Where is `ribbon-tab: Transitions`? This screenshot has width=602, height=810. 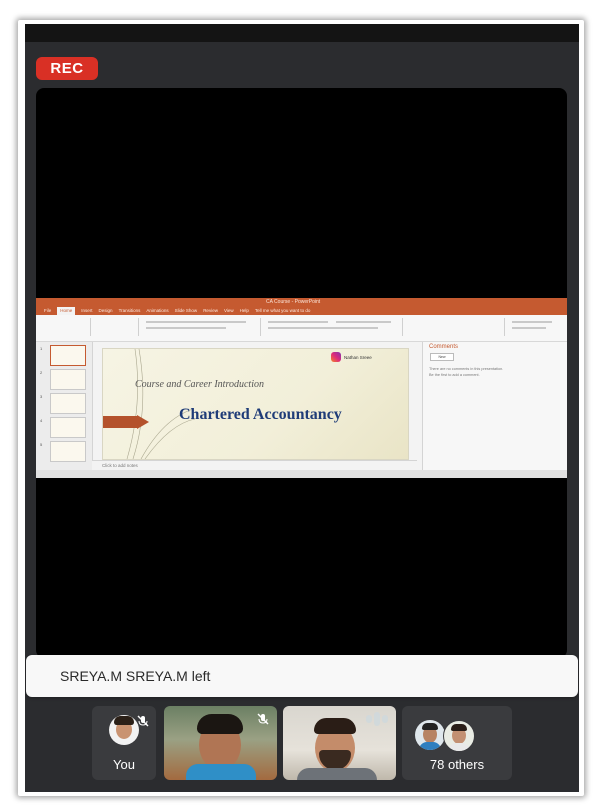
ribbon-tab: Transitions is located at coordinates (129, 310).